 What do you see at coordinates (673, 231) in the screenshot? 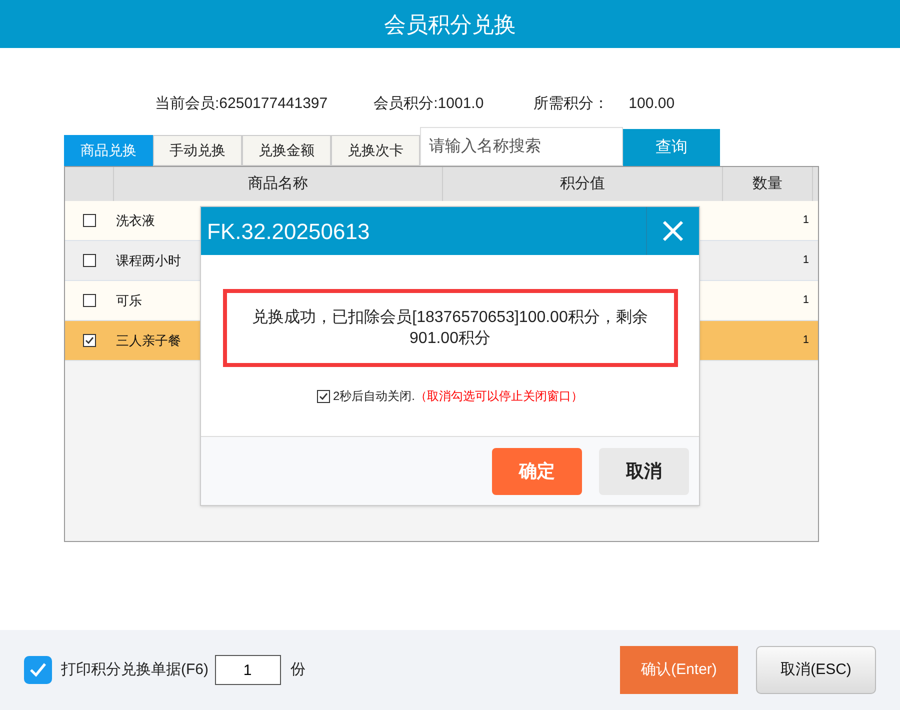
I see `close-icon` at bounding box center [673, 231].